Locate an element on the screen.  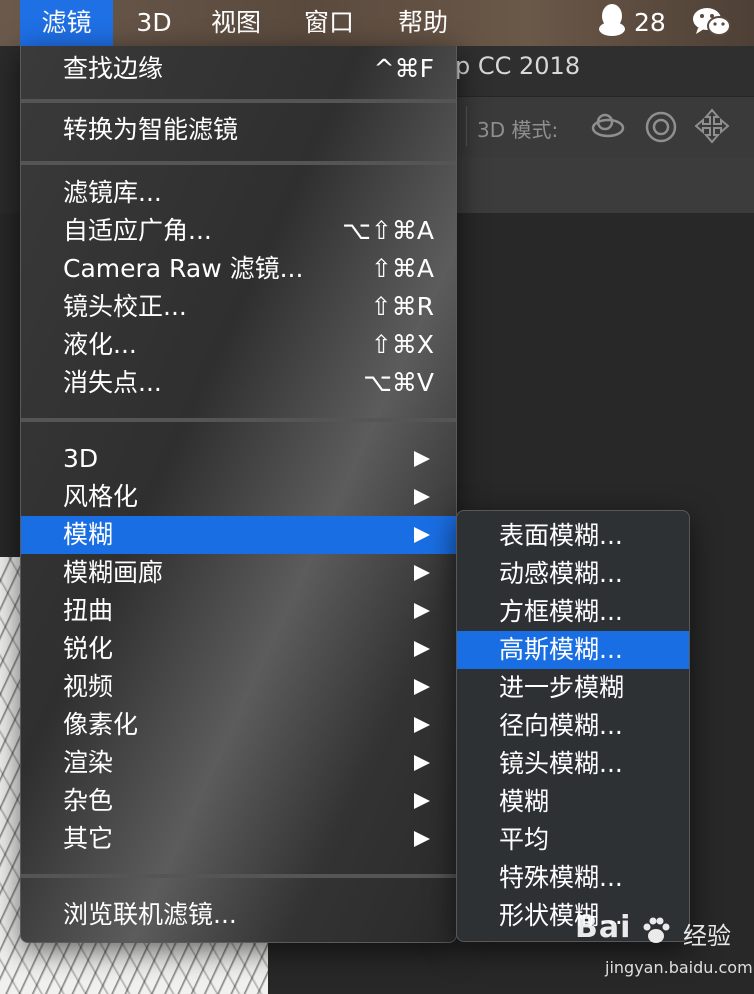
menu-item-noise: 杂色 is located at coordinates (238, 801).